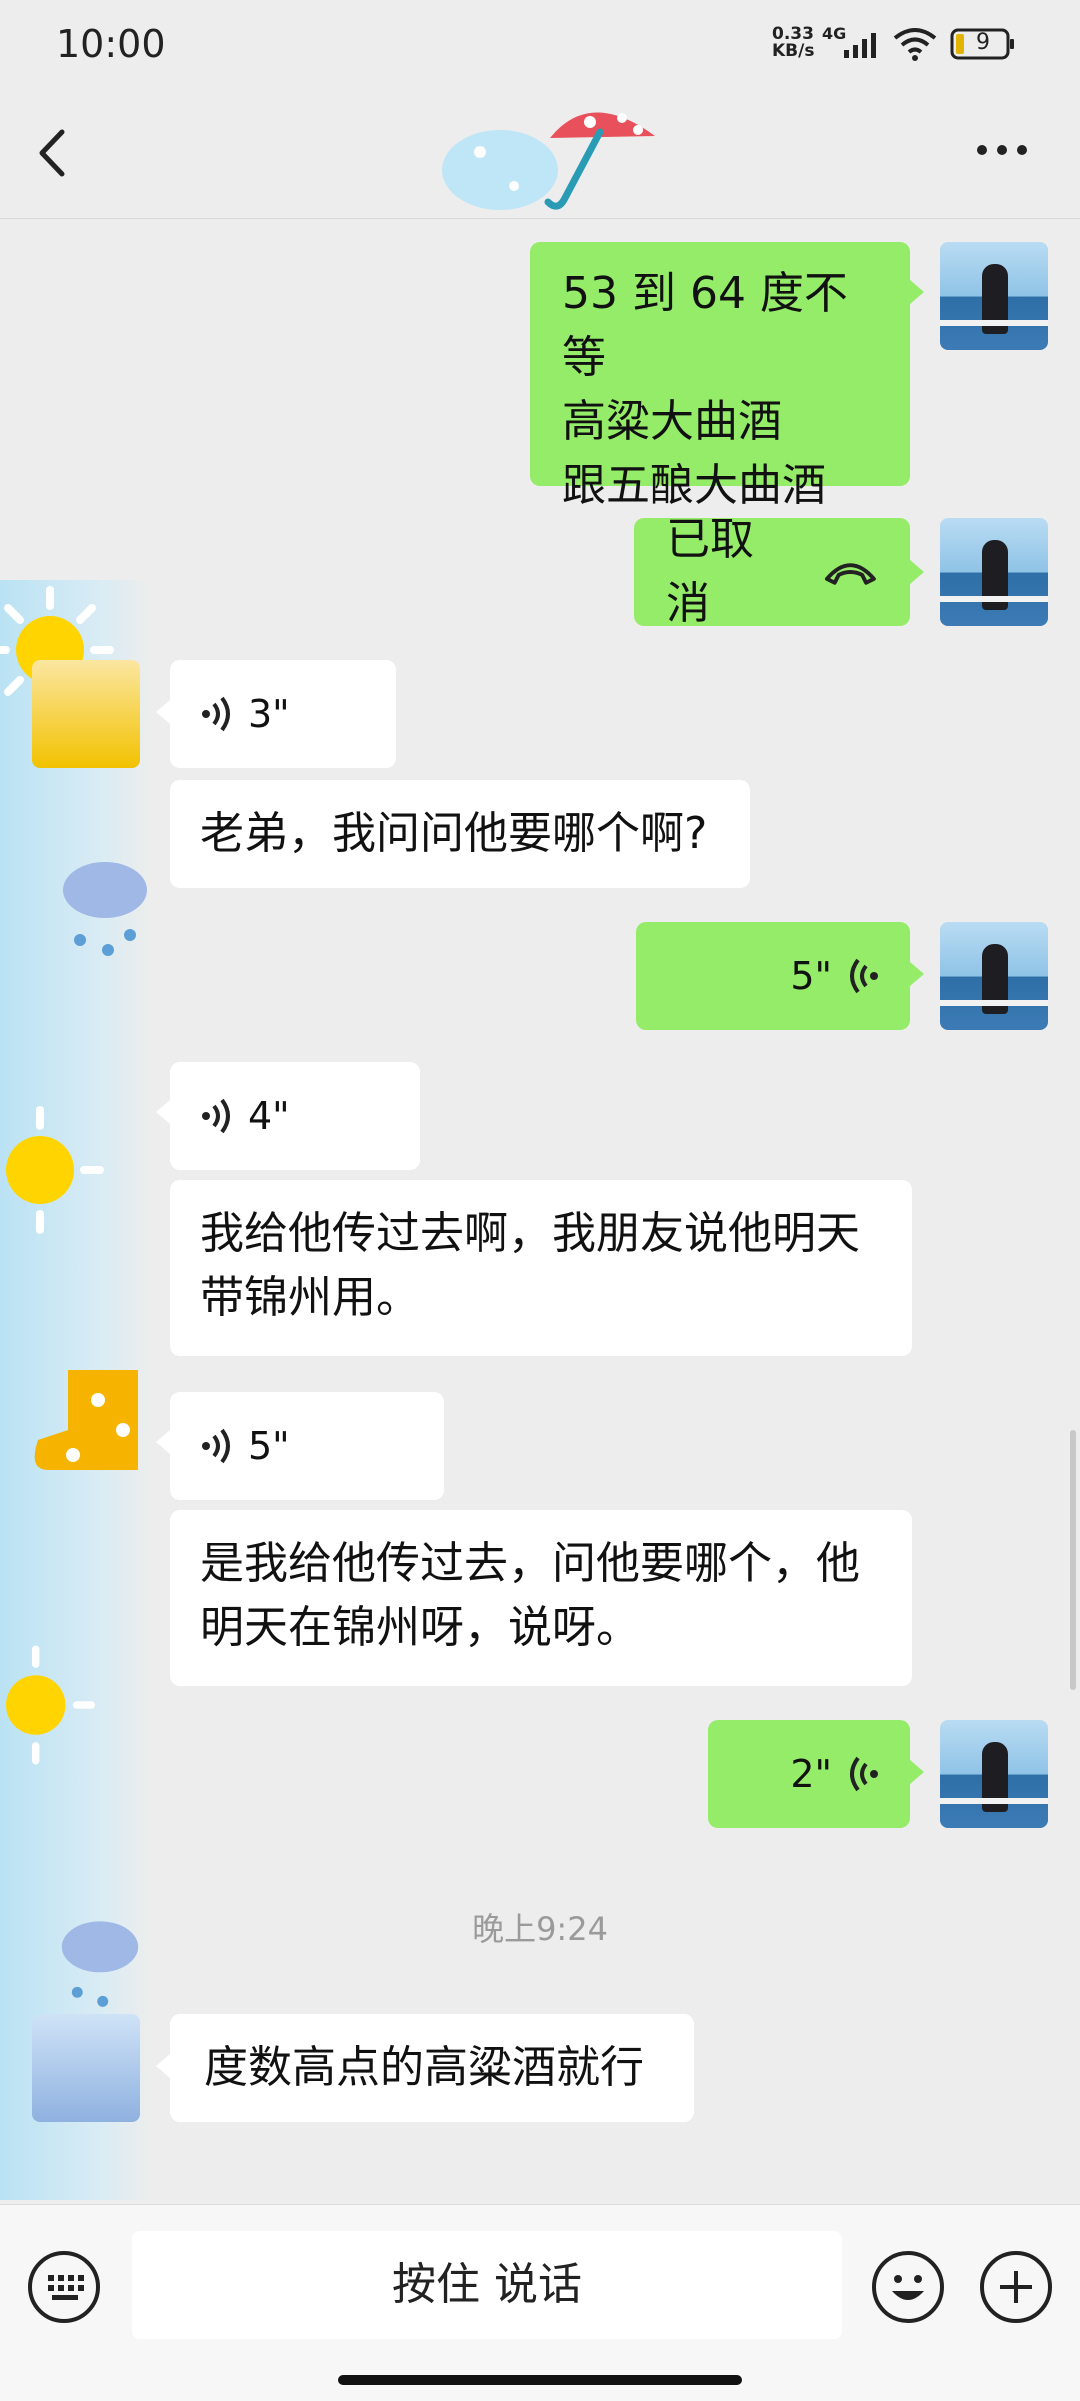 Image resolution: width=1080 pixels, height=2401 pixels. Describe the element at coordinates (983, 42) in the screenshot. I see `battery-level: 9` at that location.